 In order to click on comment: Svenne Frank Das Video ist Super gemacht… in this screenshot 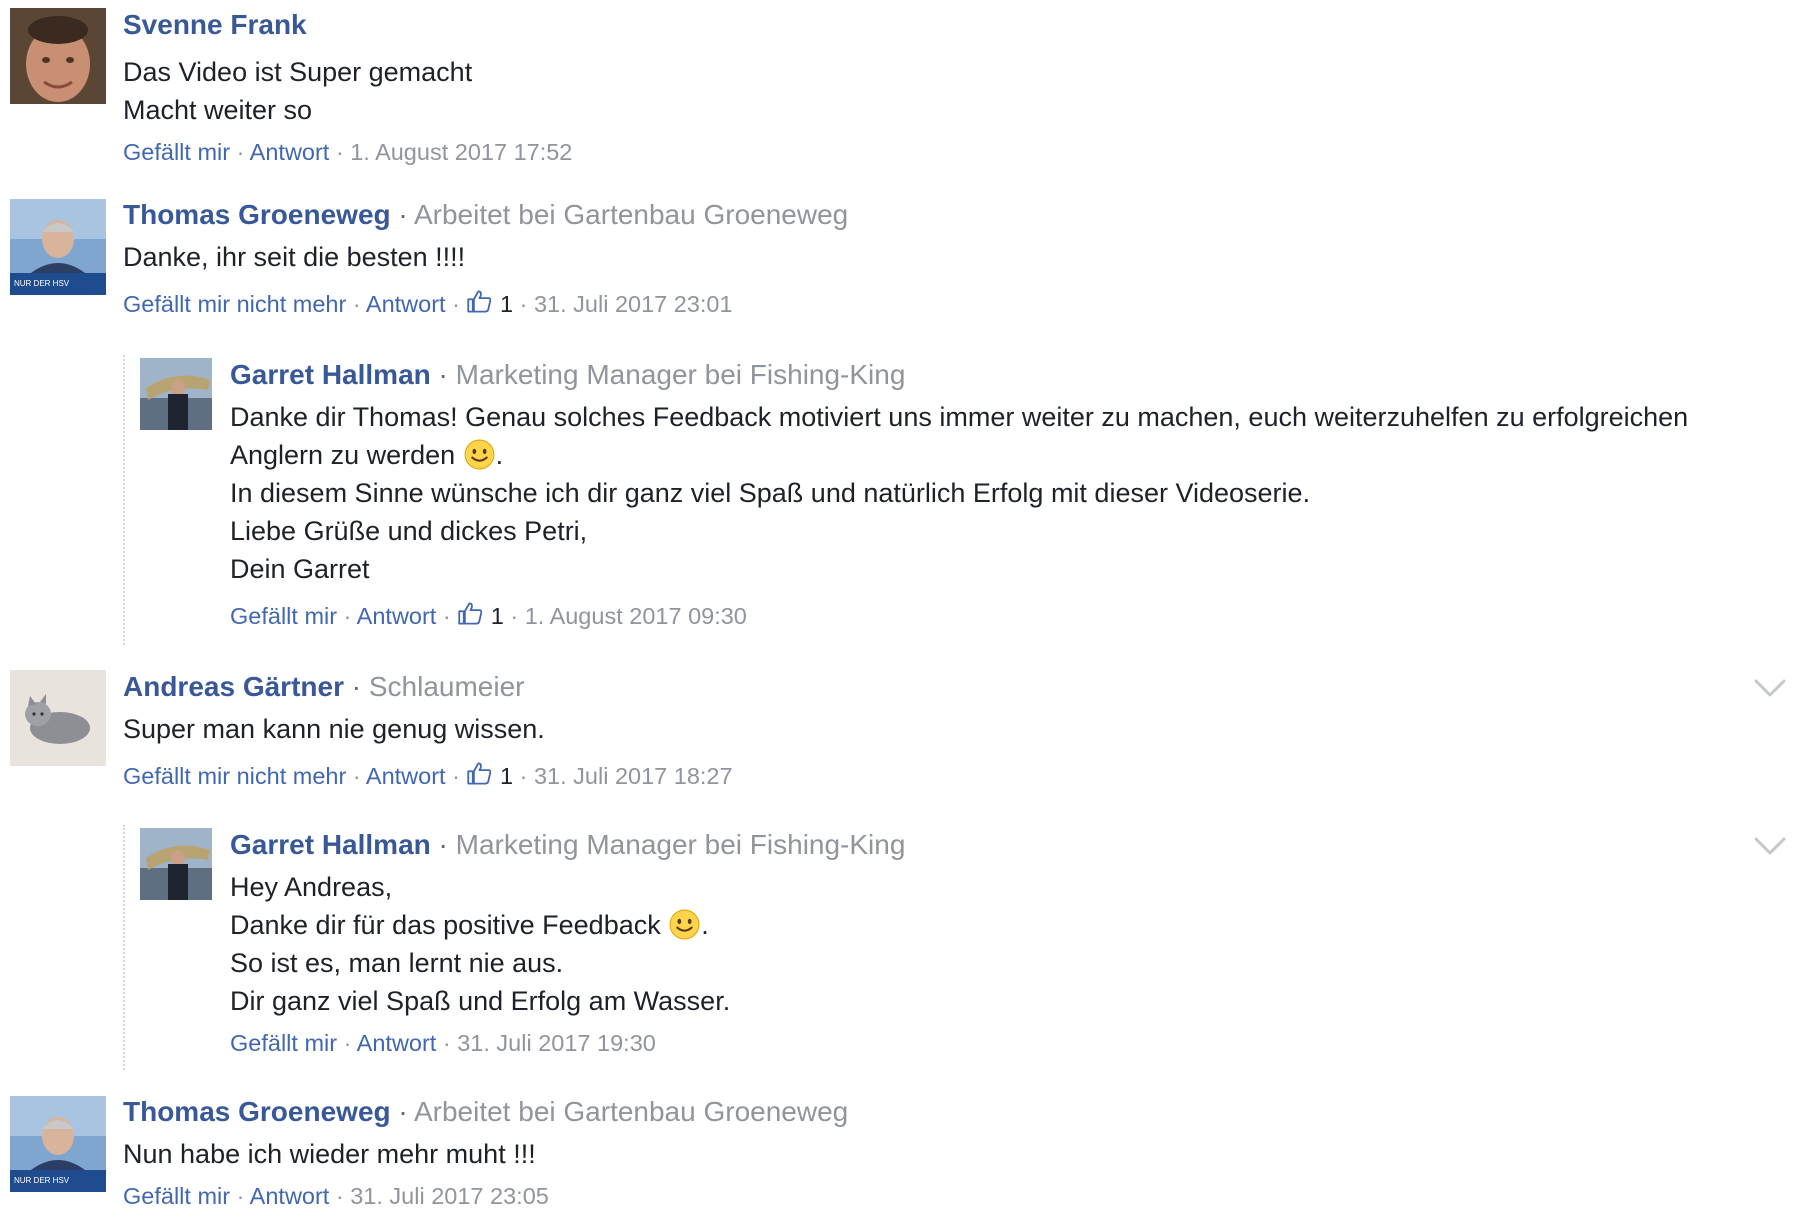, I will do `click(898, 90)`.